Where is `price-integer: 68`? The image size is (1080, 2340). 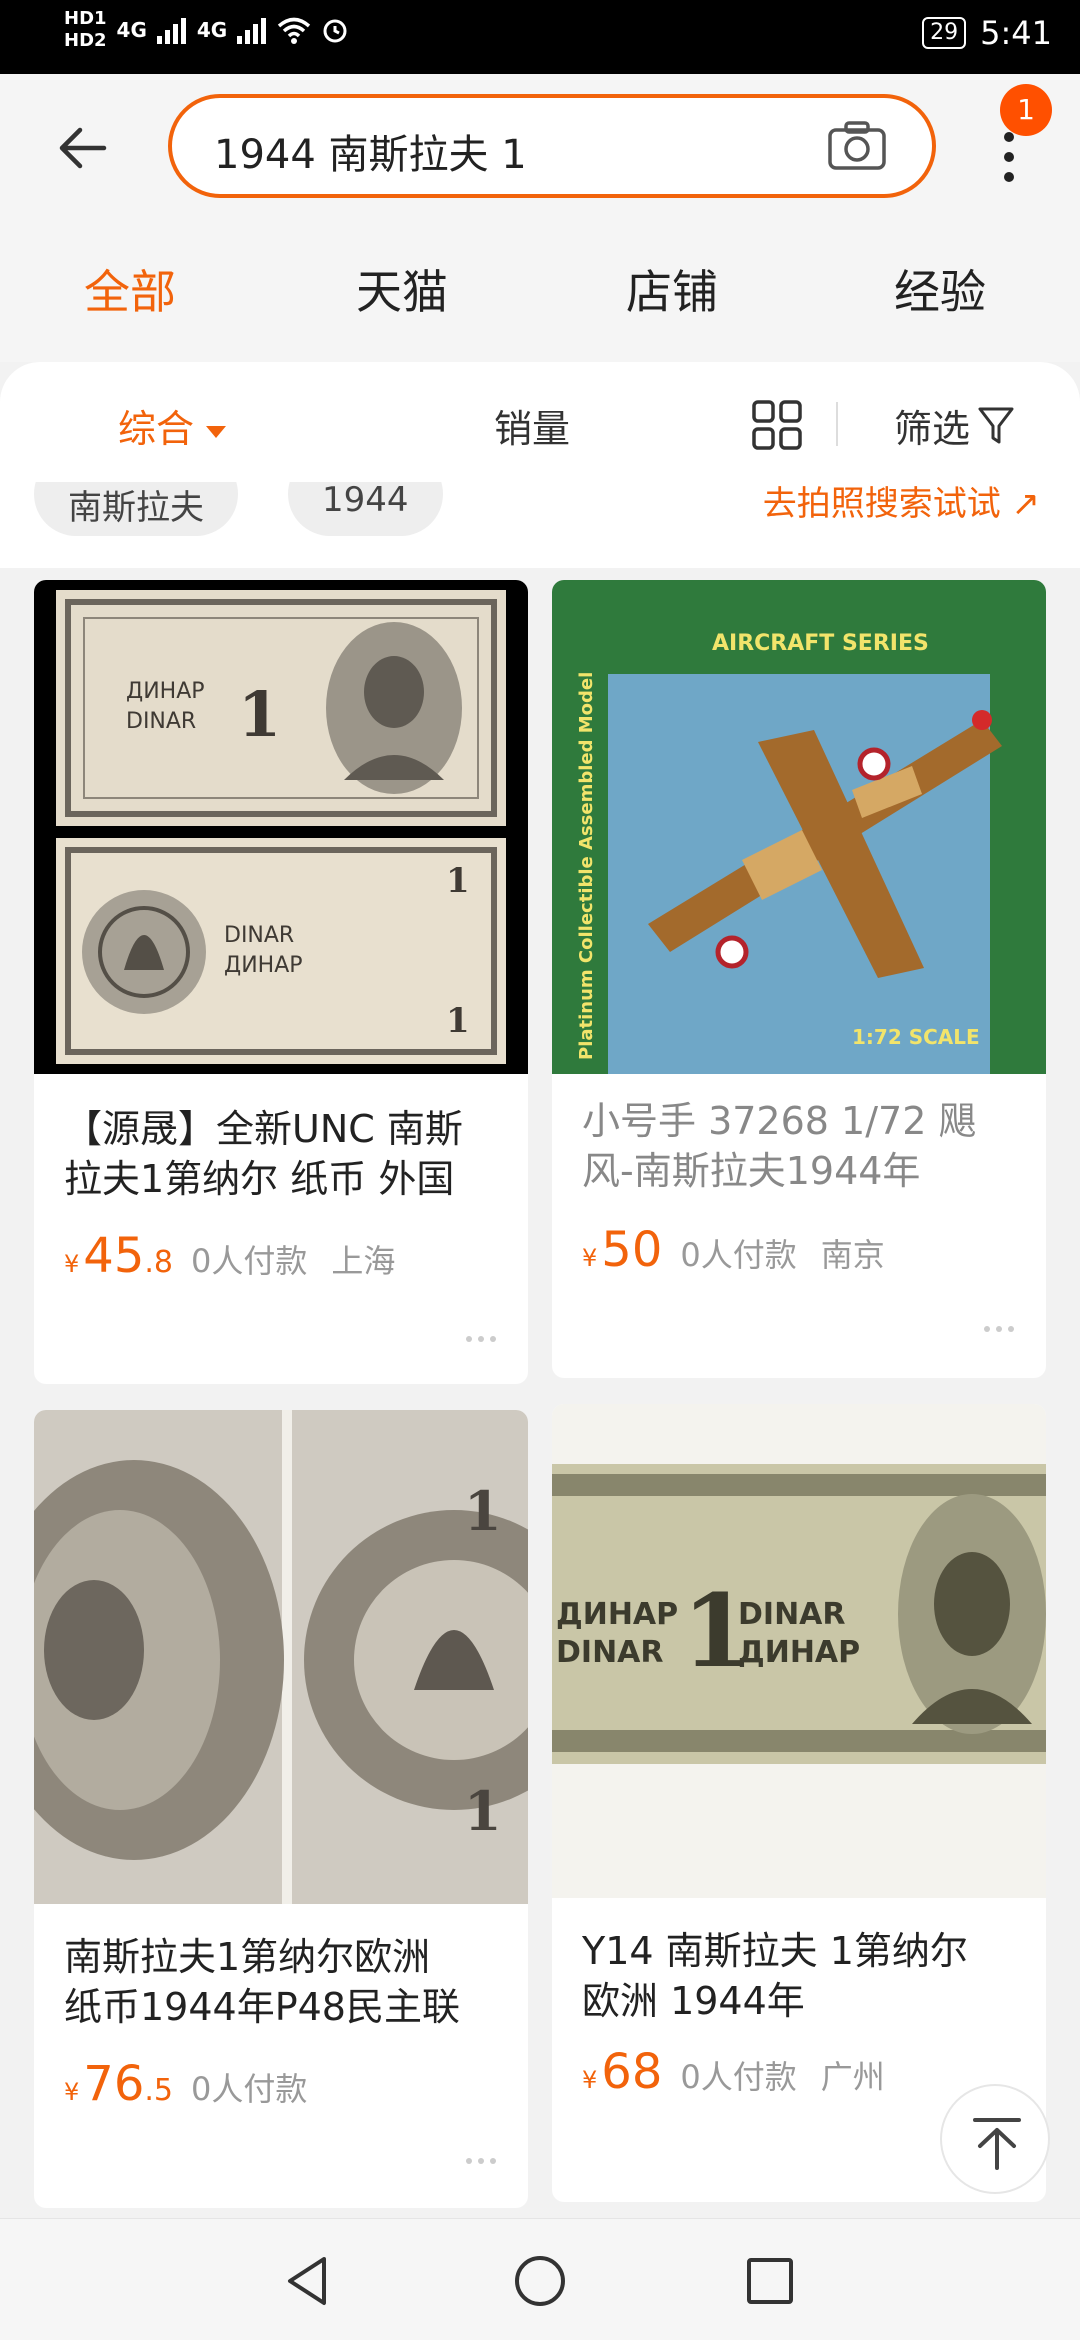
price-integer: 68 is located at coordinates (632, 2072).